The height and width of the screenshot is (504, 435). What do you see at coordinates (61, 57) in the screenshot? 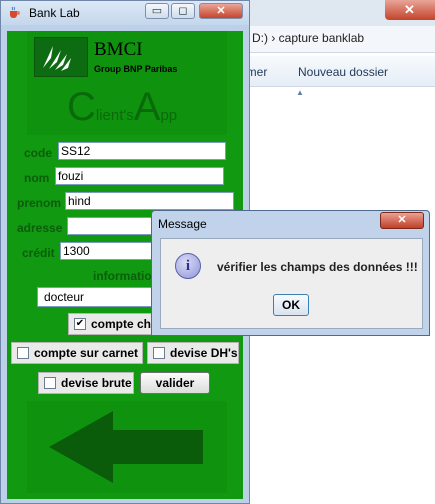
I see `bnp-stars-logo-icon` at bounding box center [61, 57].